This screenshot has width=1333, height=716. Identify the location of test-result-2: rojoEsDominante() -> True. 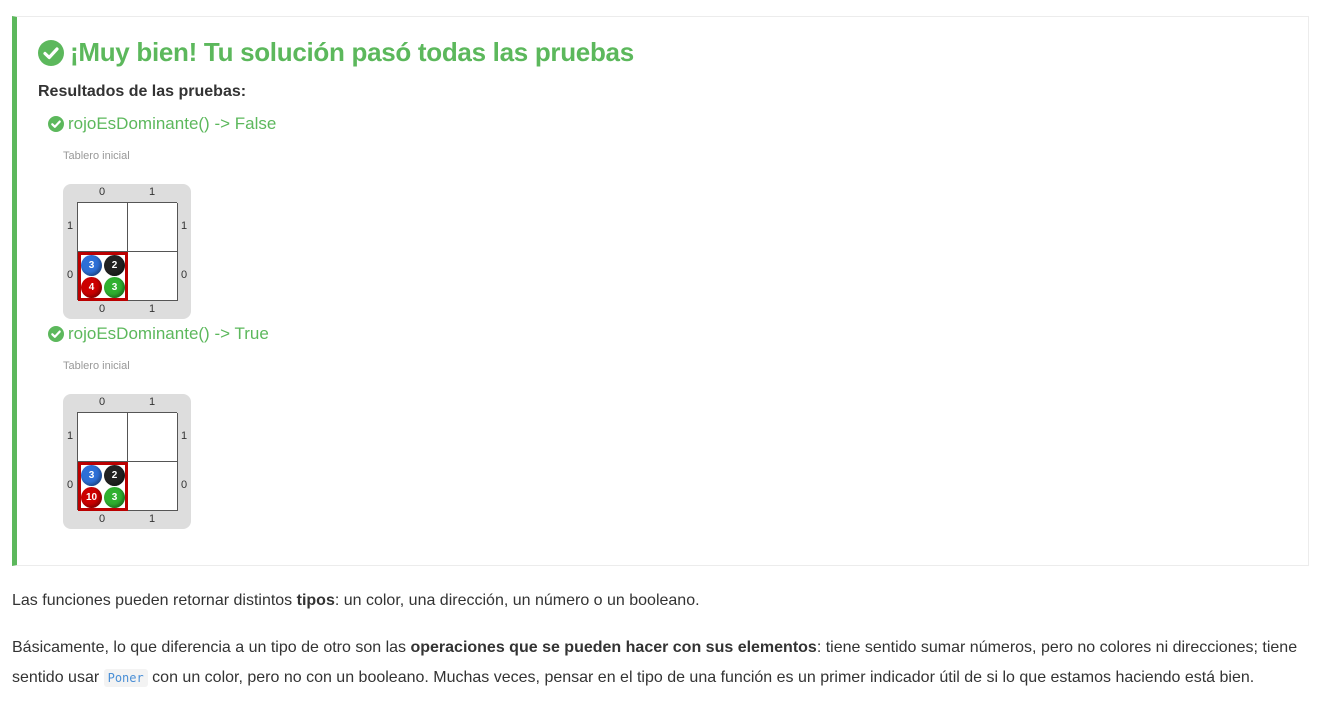
(158, 334).